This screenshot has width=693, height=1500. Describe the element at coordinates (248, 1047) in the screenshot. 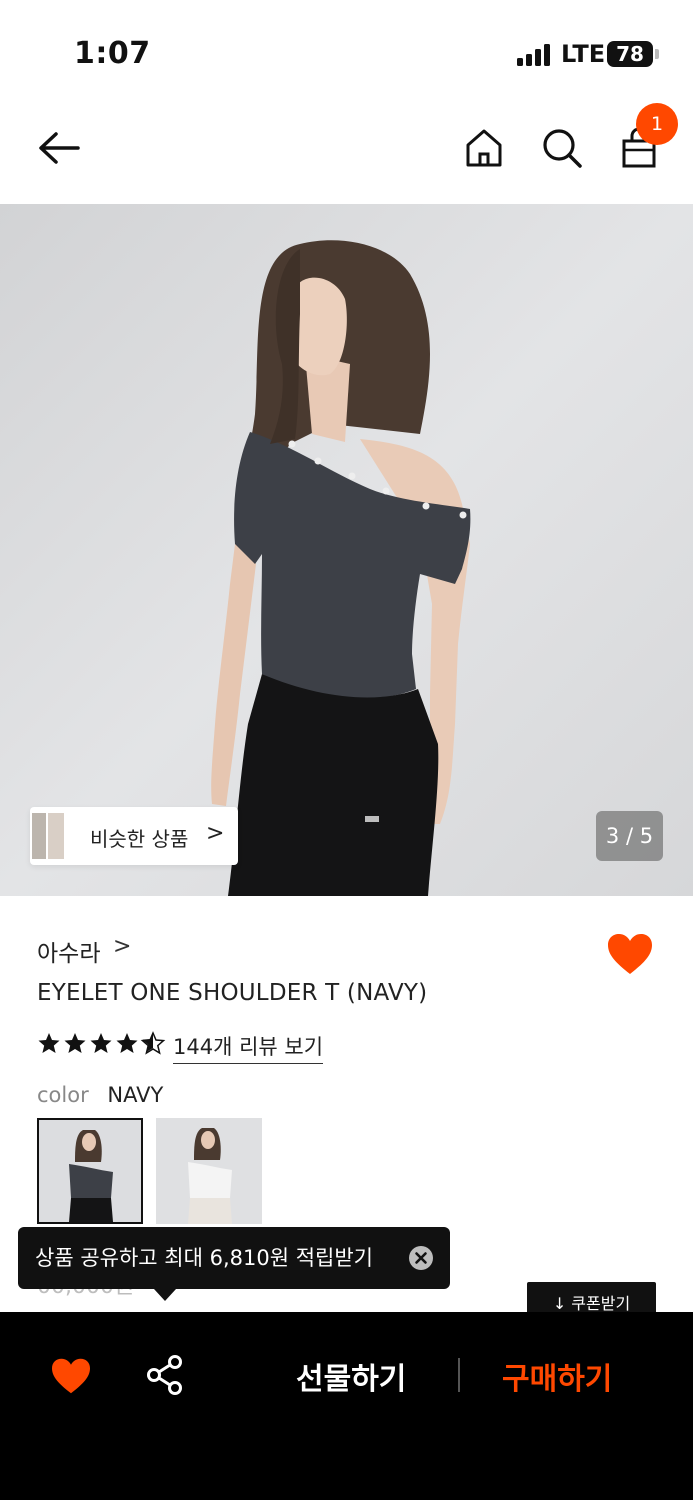

I see `review-link: 144개 리뷰 보기` at that location.